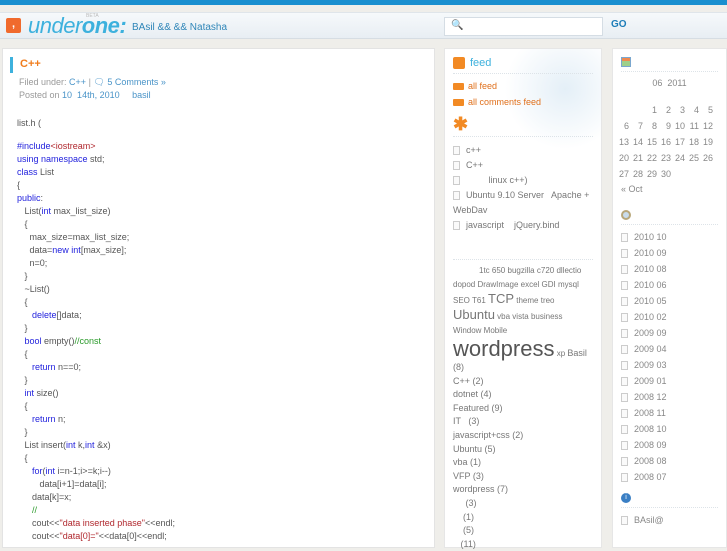  Describe the element at coordinates (669, 381) in the screenshot. I see `archive-link: 2009 01` at that location.